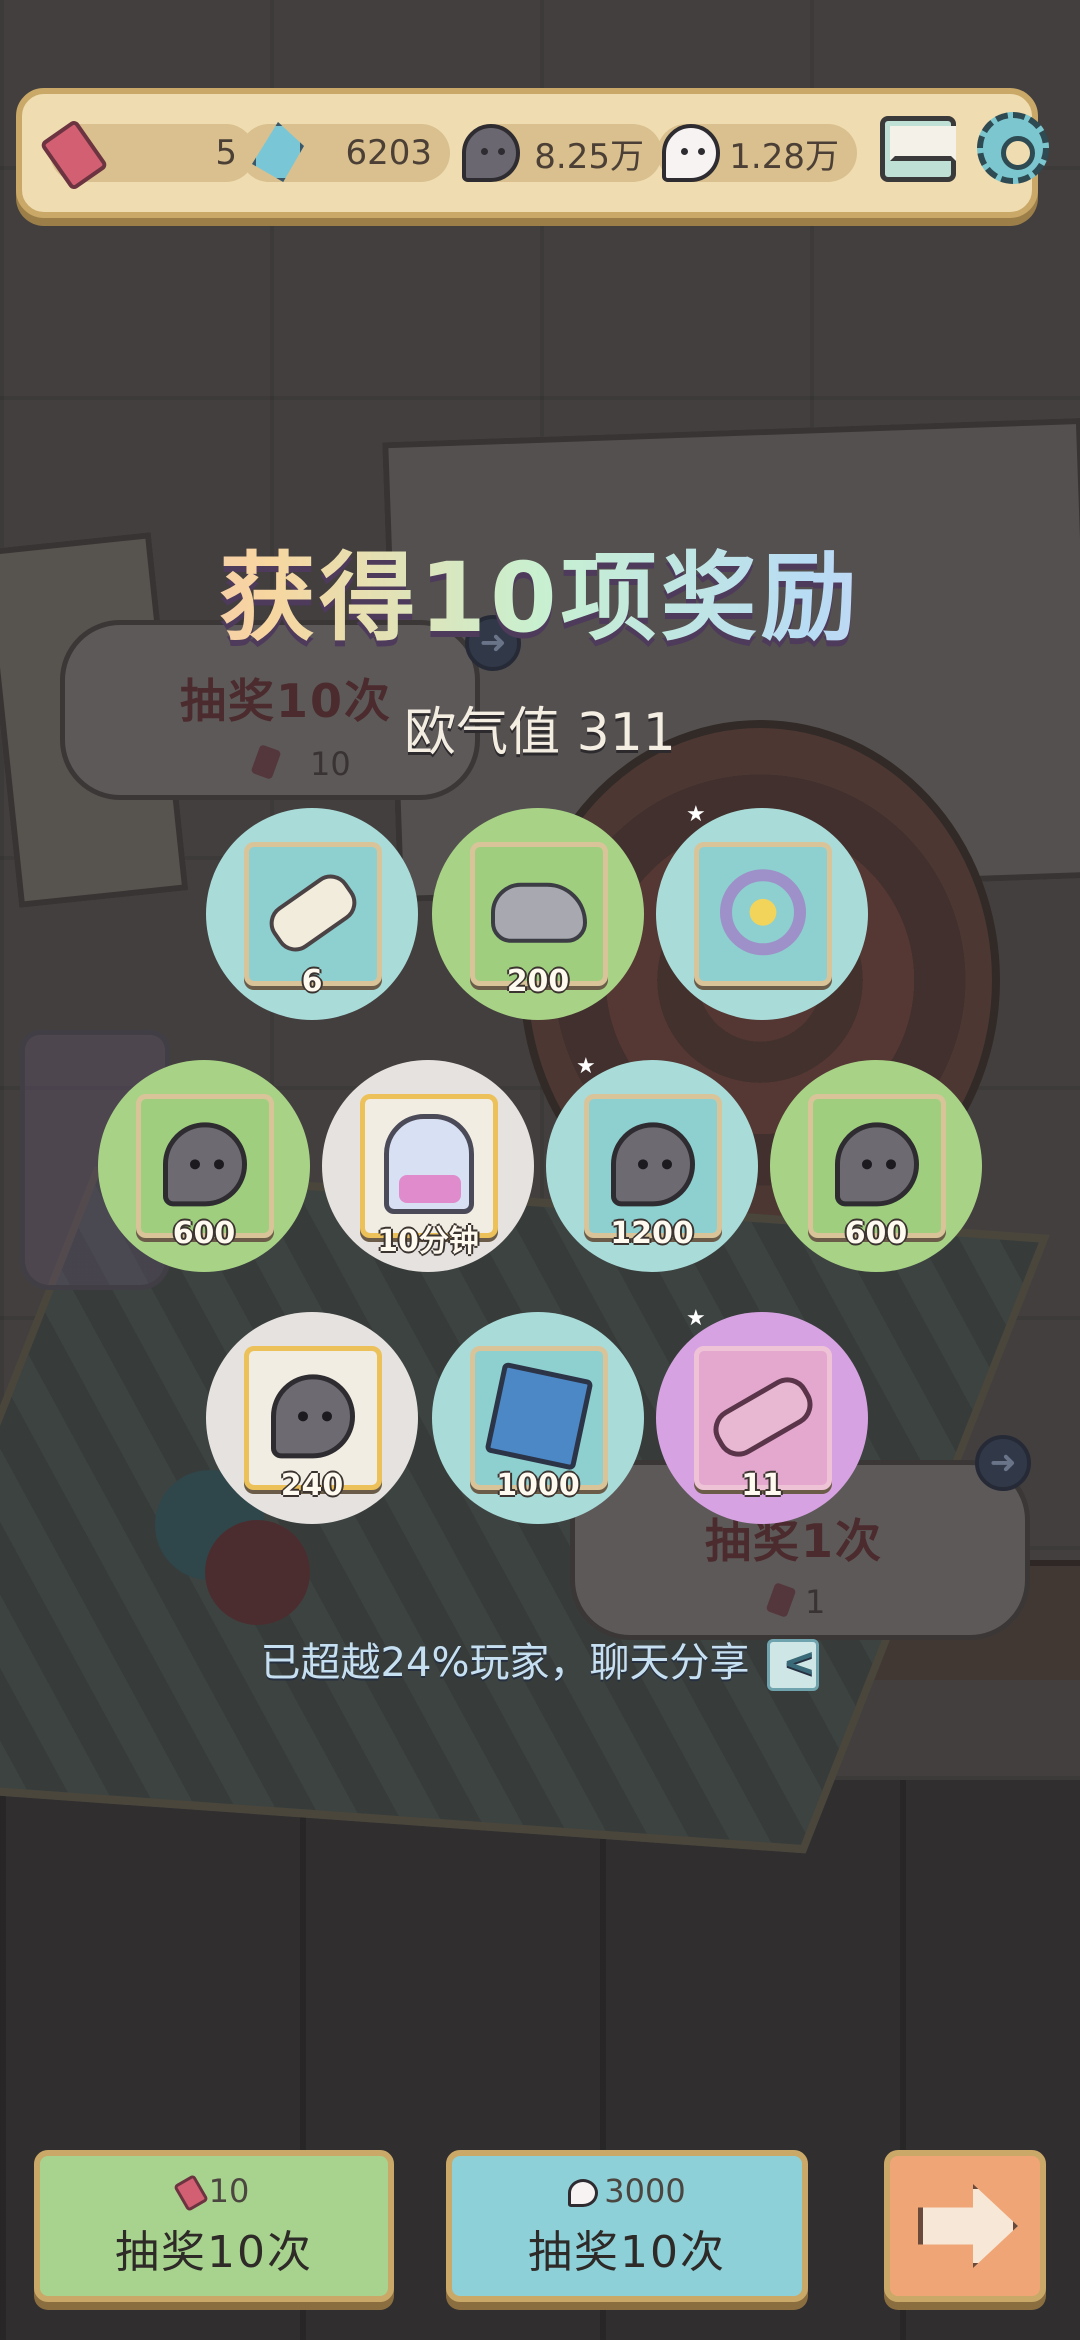 The width and height of the screenshot is (1080, 2340). Describe the element at coordinates (229, 2191) in the screenshot. I see `ticket-draw-cost-value: 10` at that location.